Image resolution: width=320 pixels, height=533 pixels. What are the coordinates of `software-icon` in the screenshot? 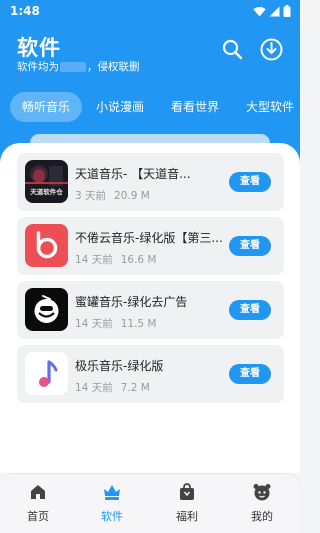 It's located at (112, 492).